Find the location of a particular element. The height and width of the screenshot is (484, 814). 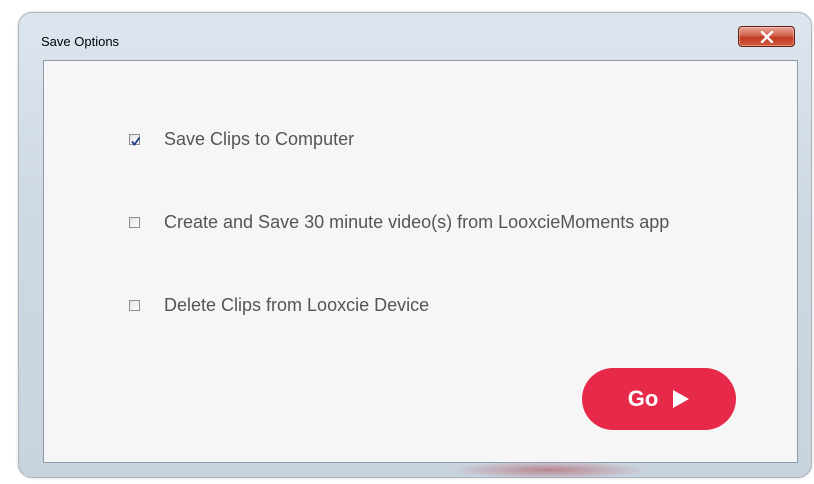

close-button is located at coordinates (766, 36).